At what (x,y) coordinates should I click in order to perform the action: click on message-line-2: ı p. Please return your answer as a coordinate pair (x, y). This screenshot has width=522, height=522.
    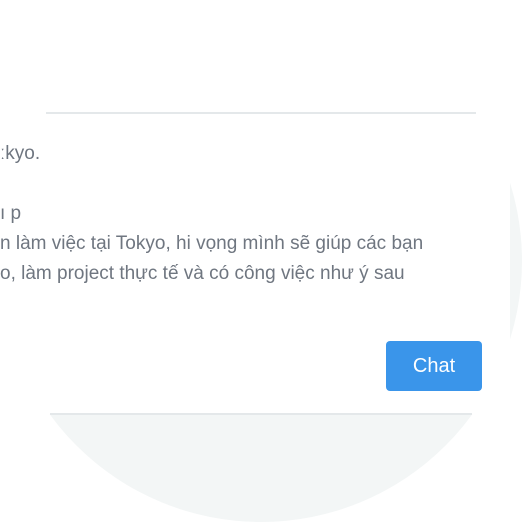
    Looking at the image, I should click on (11, 213).